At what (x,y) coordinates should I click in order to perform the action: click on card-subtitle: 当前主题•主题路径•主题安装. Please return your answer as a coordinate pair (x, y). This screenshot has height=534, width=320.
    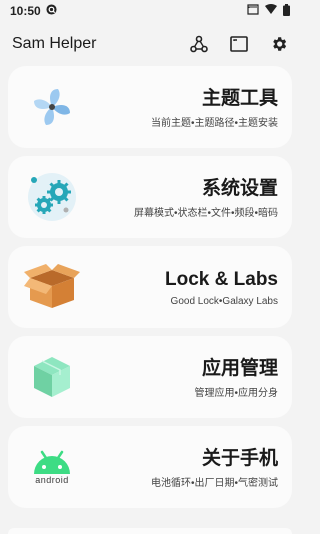
    Looking at the image, I should click on (214, 123).